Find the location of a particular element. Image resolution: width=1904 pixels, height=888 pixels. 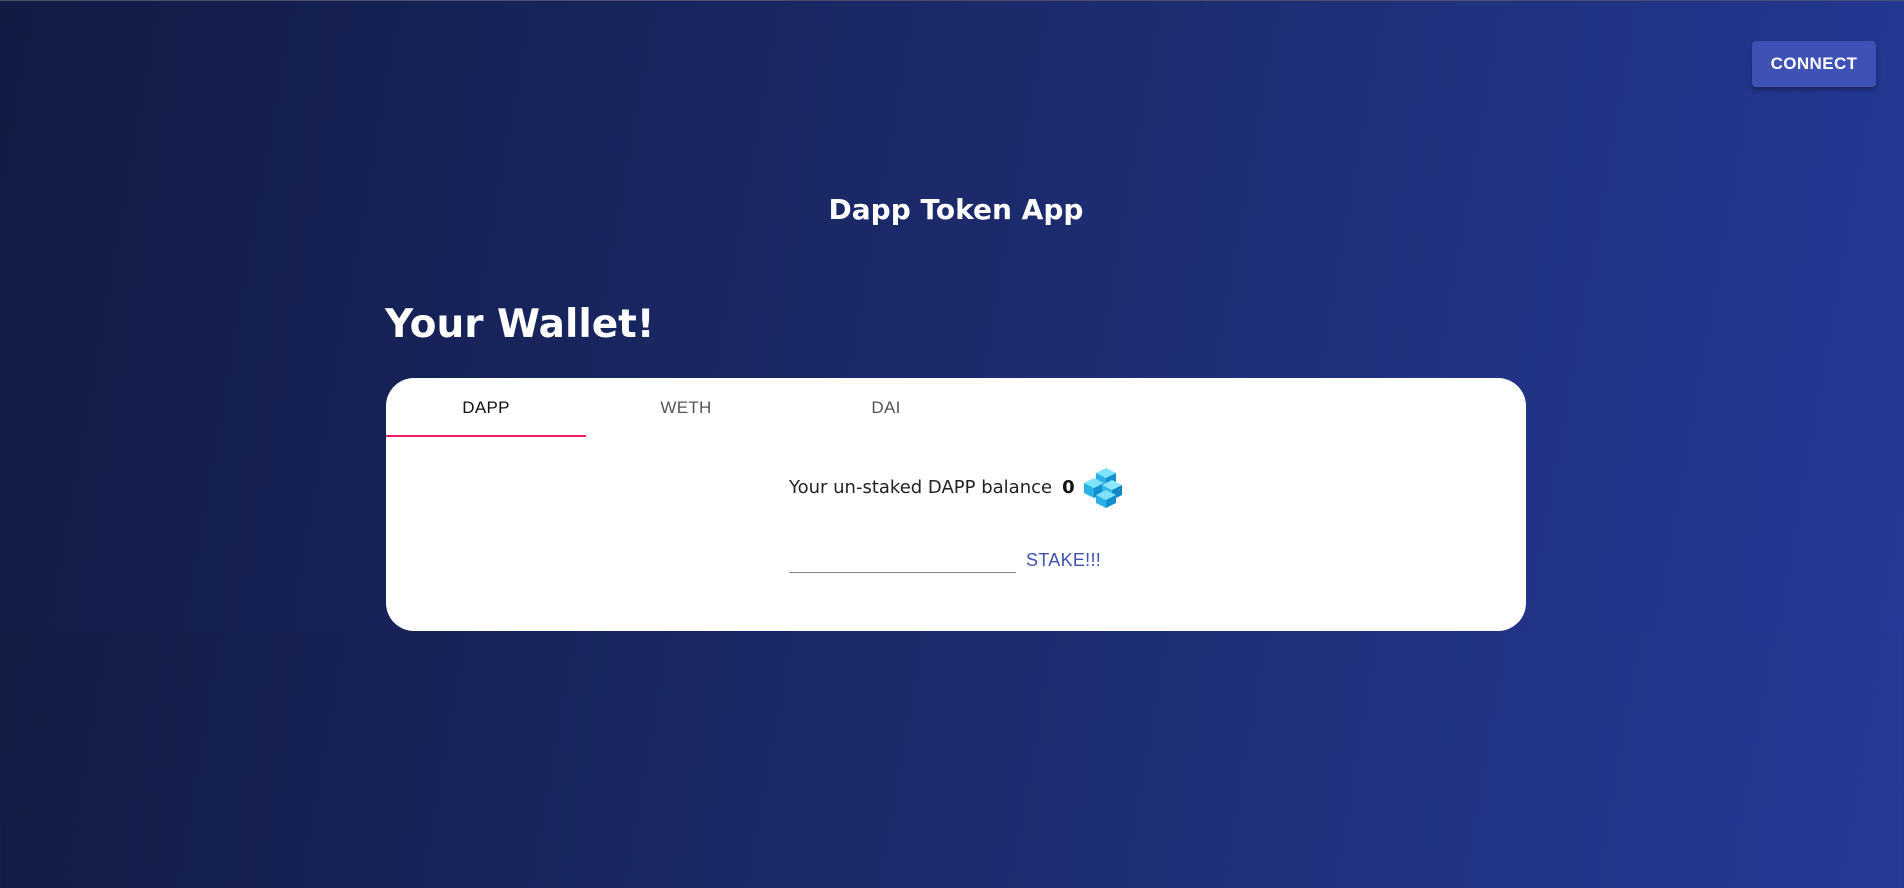

tab-dapp: DAPP is located at coordinates (486, 407).